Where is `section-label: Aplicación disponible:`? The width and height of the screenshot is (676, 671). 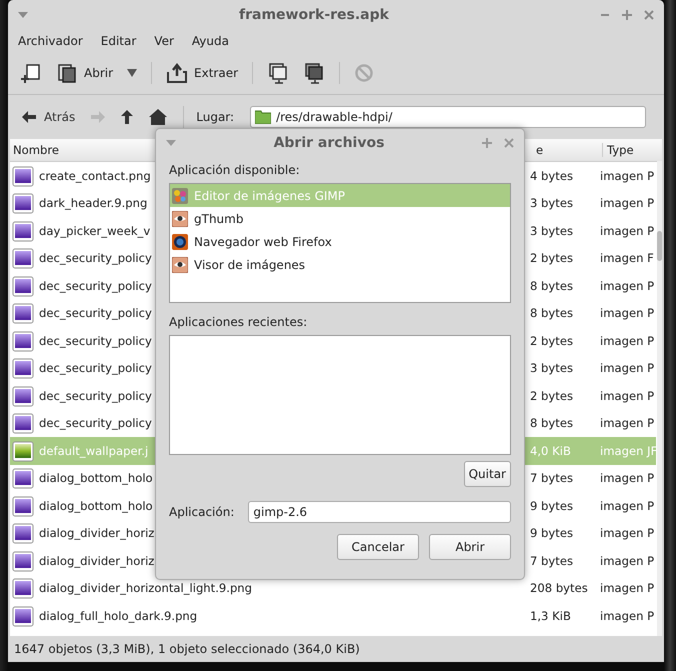
section-label: Aplicación disponible: is located at coordinates (235, 170).